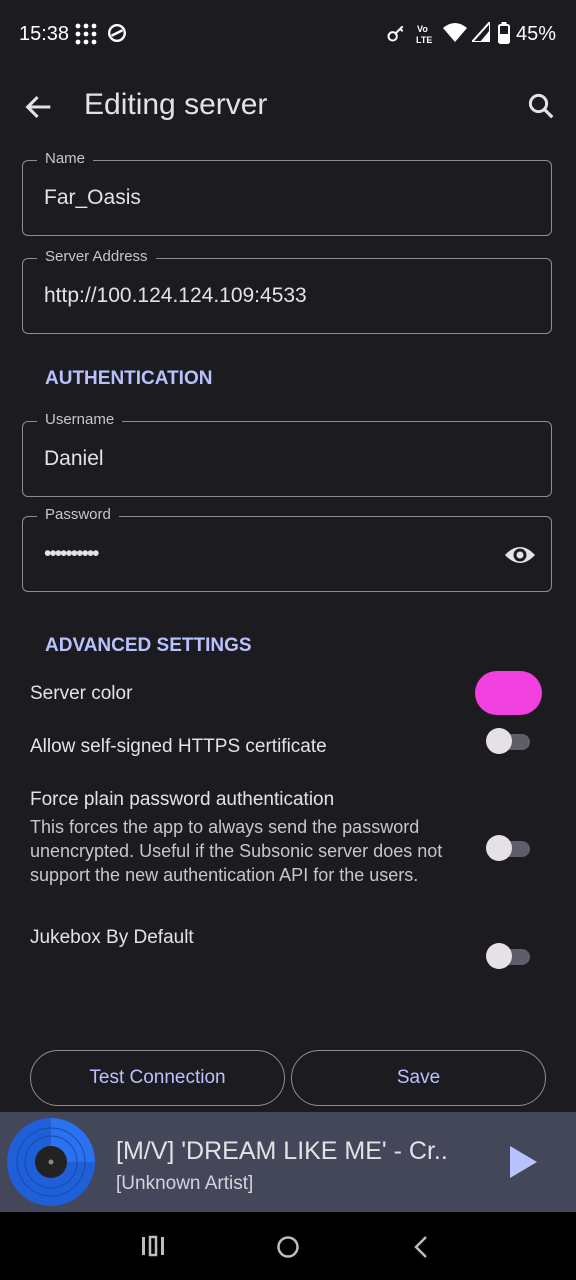  Describe the element at coordinates (178, 746) in the screenshot. I see `self-signed-label: Allow self-signed HTTPS certificate` at that location.